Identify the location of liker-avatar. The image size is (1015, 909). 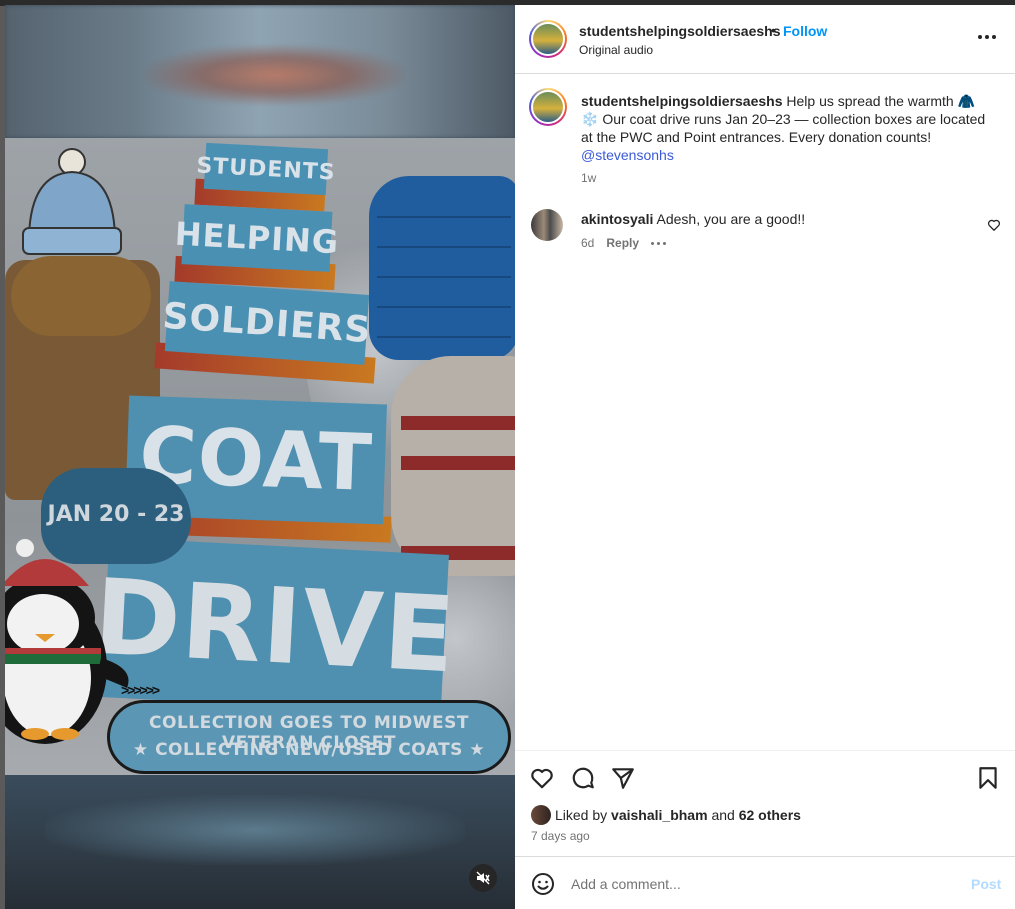
(541, 815).